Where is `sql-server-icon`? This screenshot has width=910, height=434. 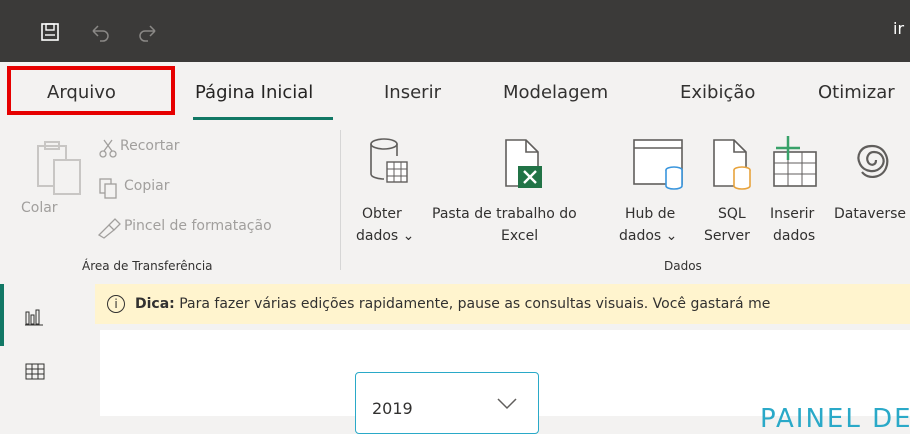 sql-server-icon is located at coordinates (733, 164).